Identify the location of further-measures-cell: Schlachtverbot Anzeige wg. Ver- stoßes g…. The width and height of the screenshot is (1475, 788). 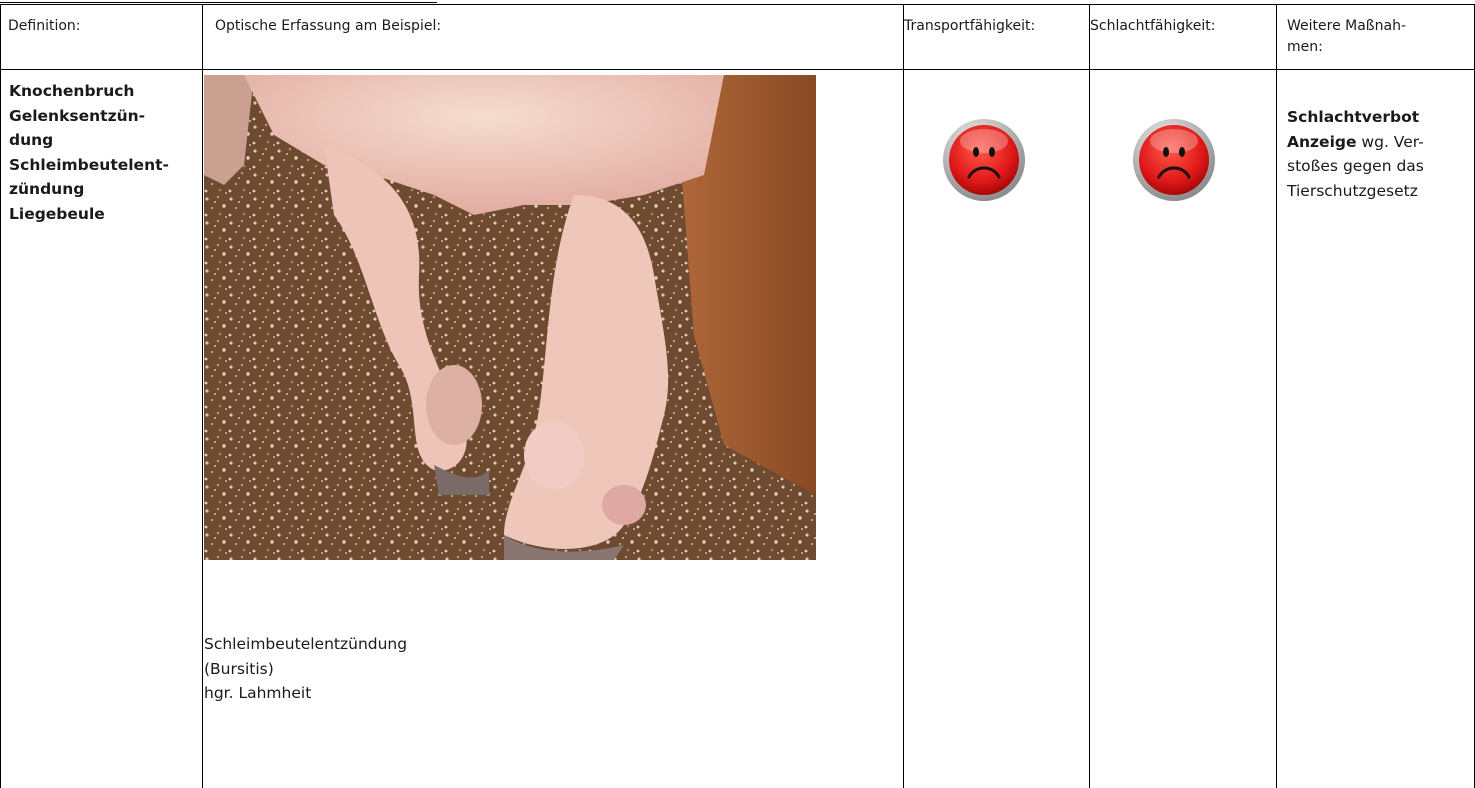
(1377, 154).